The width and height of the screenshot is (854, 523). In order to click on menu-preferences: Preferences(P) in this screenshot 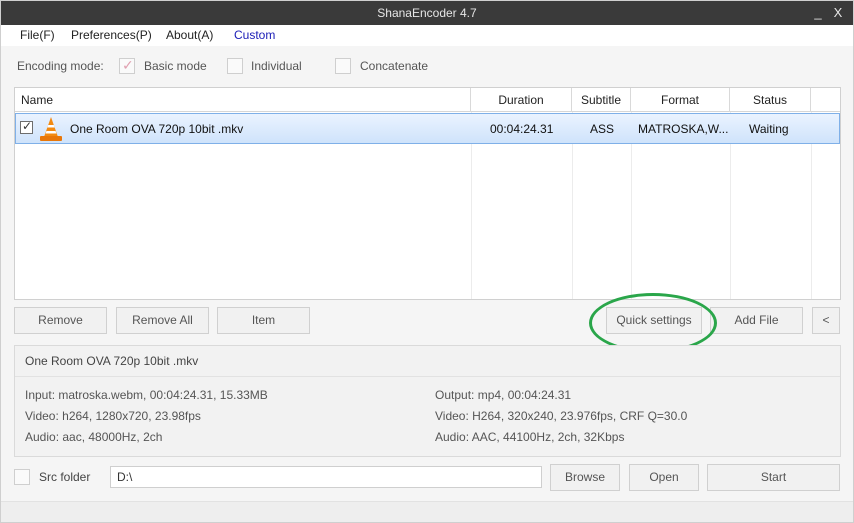, I will do `click(111, 35)`.